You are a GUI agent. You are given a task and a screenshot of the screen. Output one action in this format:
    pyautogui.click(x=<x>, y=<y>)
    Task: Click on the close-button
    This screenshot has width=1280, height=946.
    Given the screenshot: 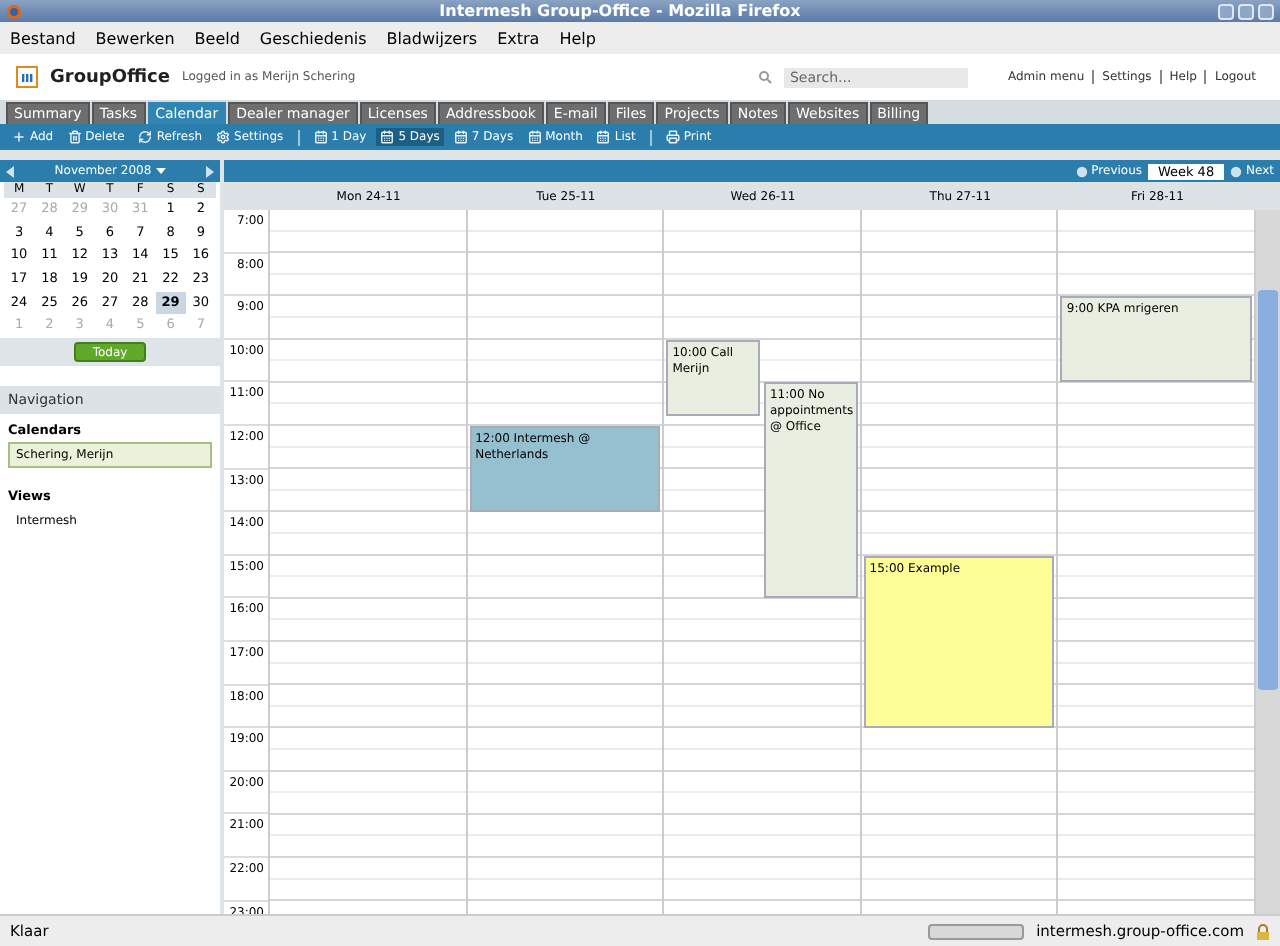 What is the action you would take?
    pyautogui.click(x=1265, y=11)
    